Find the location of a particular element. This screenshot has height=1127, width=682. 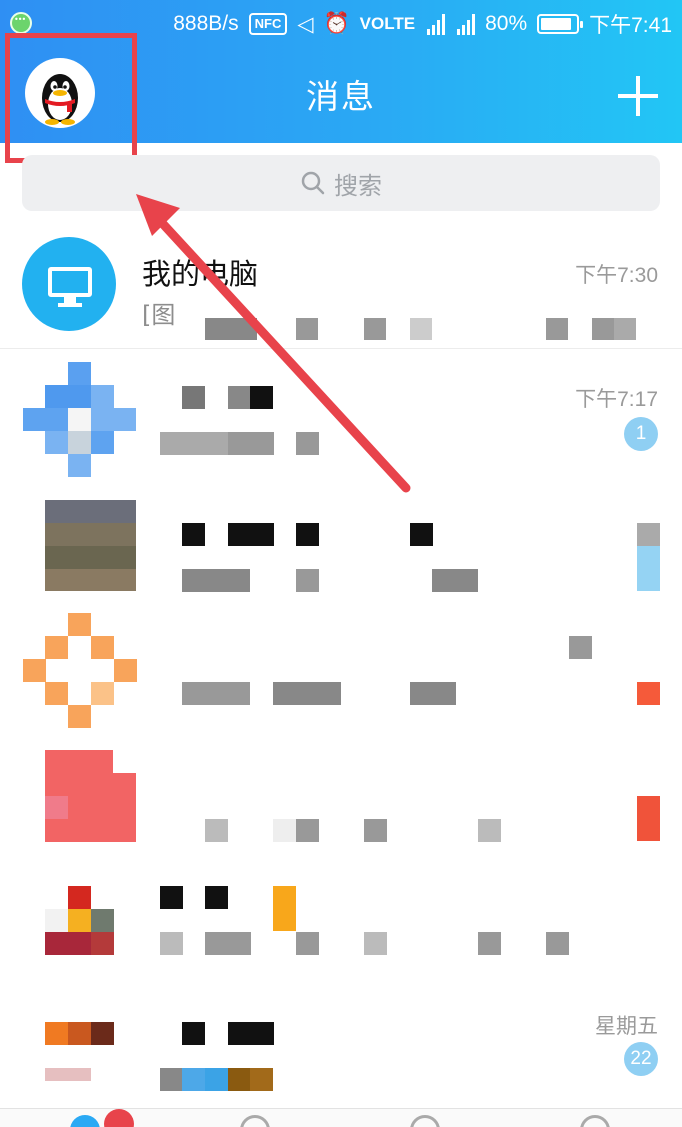

tab-messages is located at coordinates (85, 1121).